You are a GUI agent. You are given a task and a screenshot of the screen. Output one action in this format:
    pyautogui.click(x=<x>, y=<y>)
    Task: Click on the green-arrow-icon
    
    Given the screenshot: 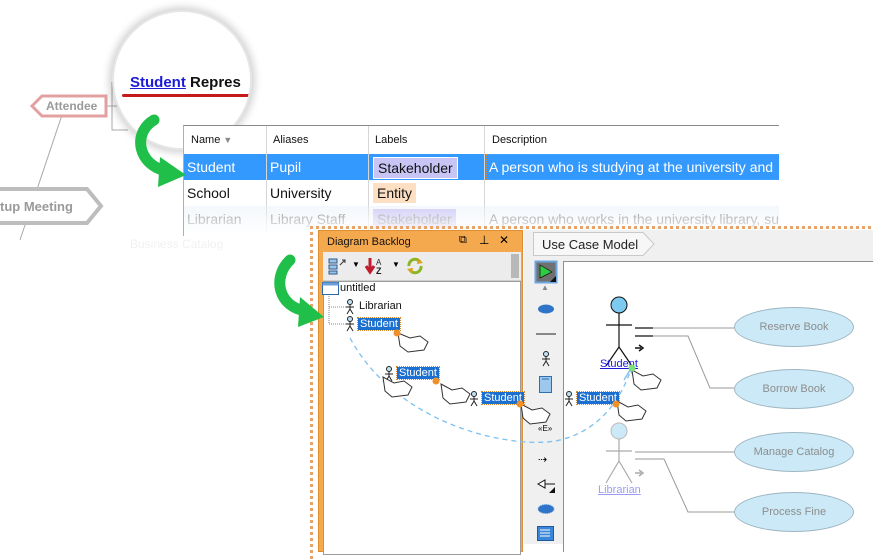 What is the action you would take?
    pyautogui.click(x=299, y=290)
    